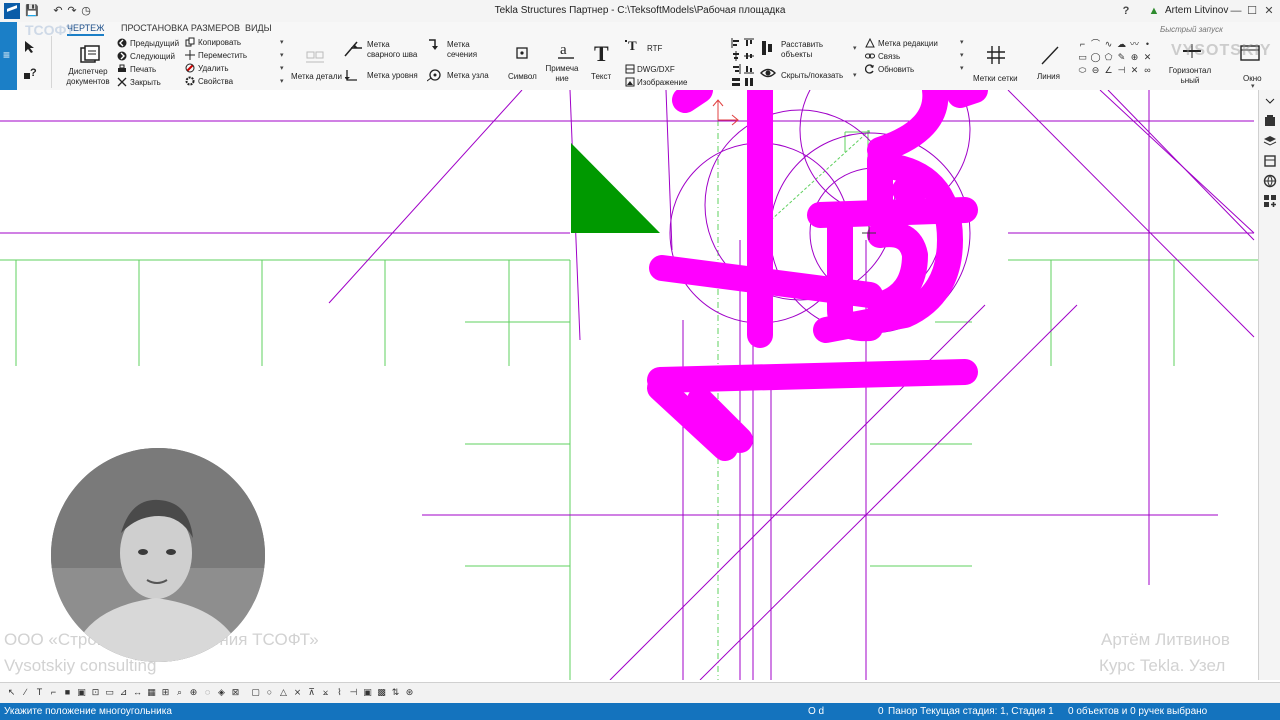 This screenshot has width=1280, height=720. Describe the element at coordinates (213, 69) in the screenshot. I see `delete-button: Удалить` at that location.